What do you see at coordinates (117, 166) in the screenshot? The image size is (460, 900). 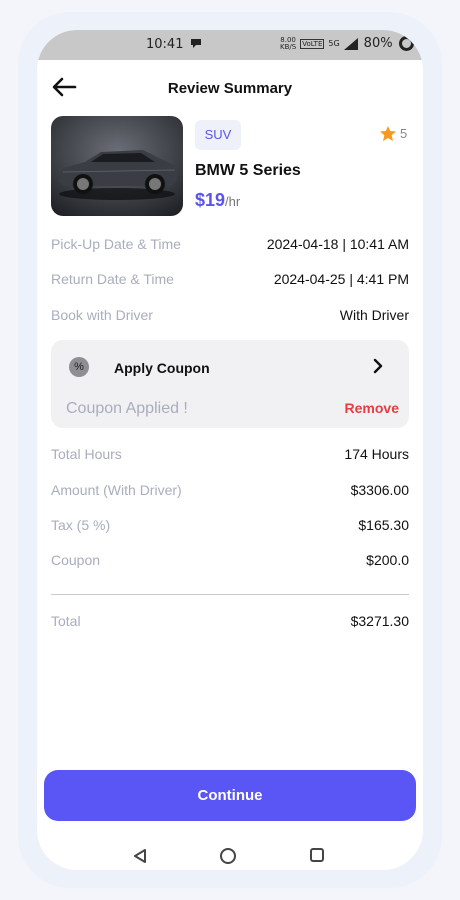 I see `car-image` at bounding box center [117, 166].